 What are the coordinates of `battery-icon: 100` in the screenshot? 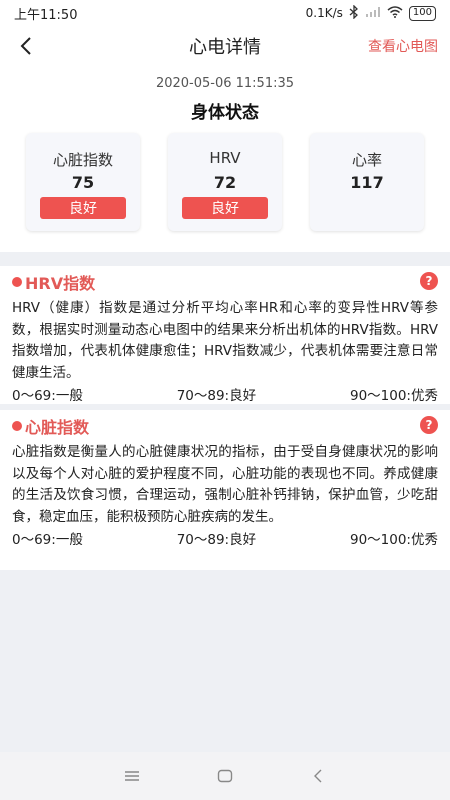 It's located at (422, 13).